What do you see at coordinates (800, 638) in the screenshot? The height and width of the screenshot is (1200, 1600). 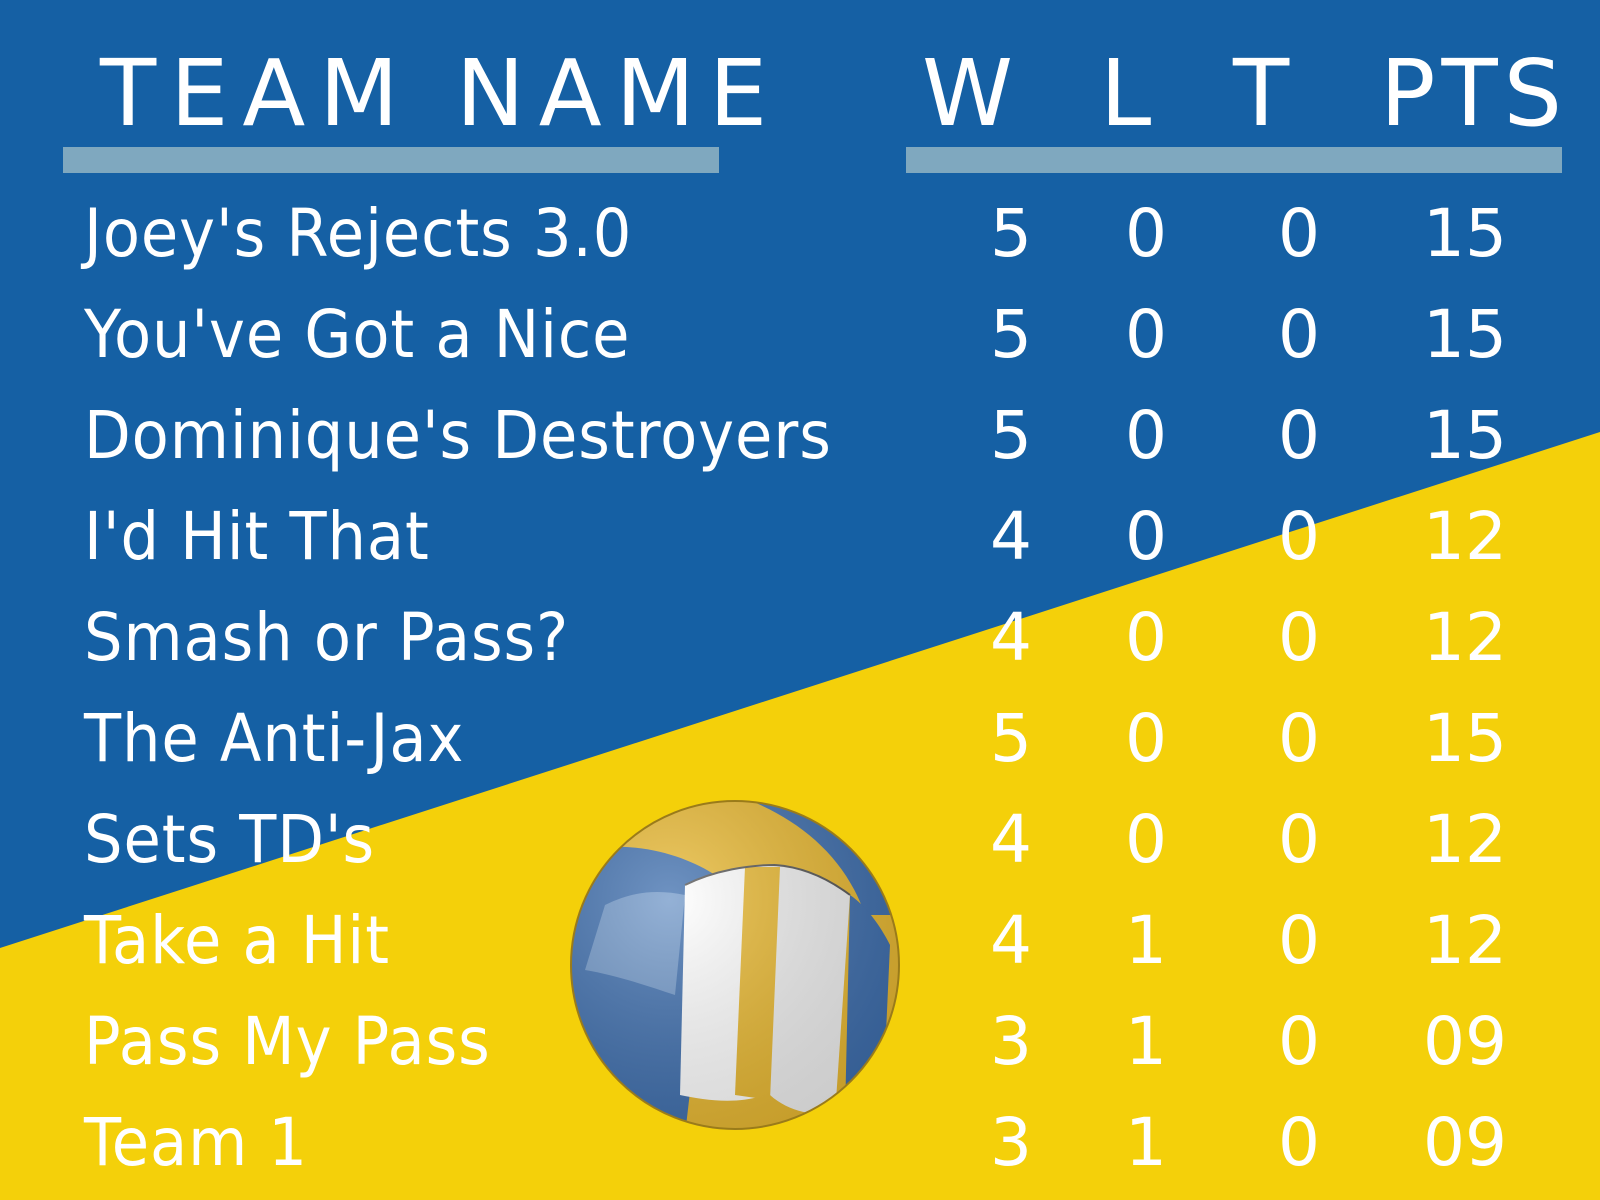 I see `table-row: Smash or Pass? 4 0 0 12` at bounding box center [800, 638].